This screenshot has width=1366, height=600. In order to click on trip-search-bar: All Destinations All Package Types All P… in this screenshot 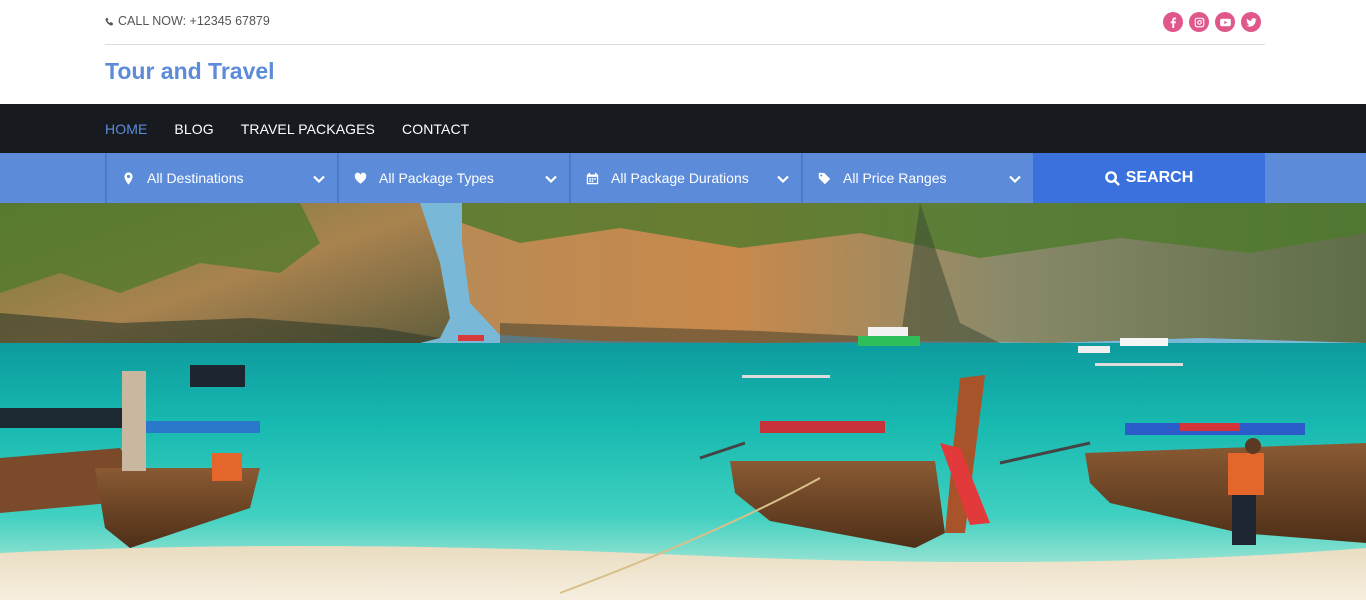, I will do `click(683, 178)`.